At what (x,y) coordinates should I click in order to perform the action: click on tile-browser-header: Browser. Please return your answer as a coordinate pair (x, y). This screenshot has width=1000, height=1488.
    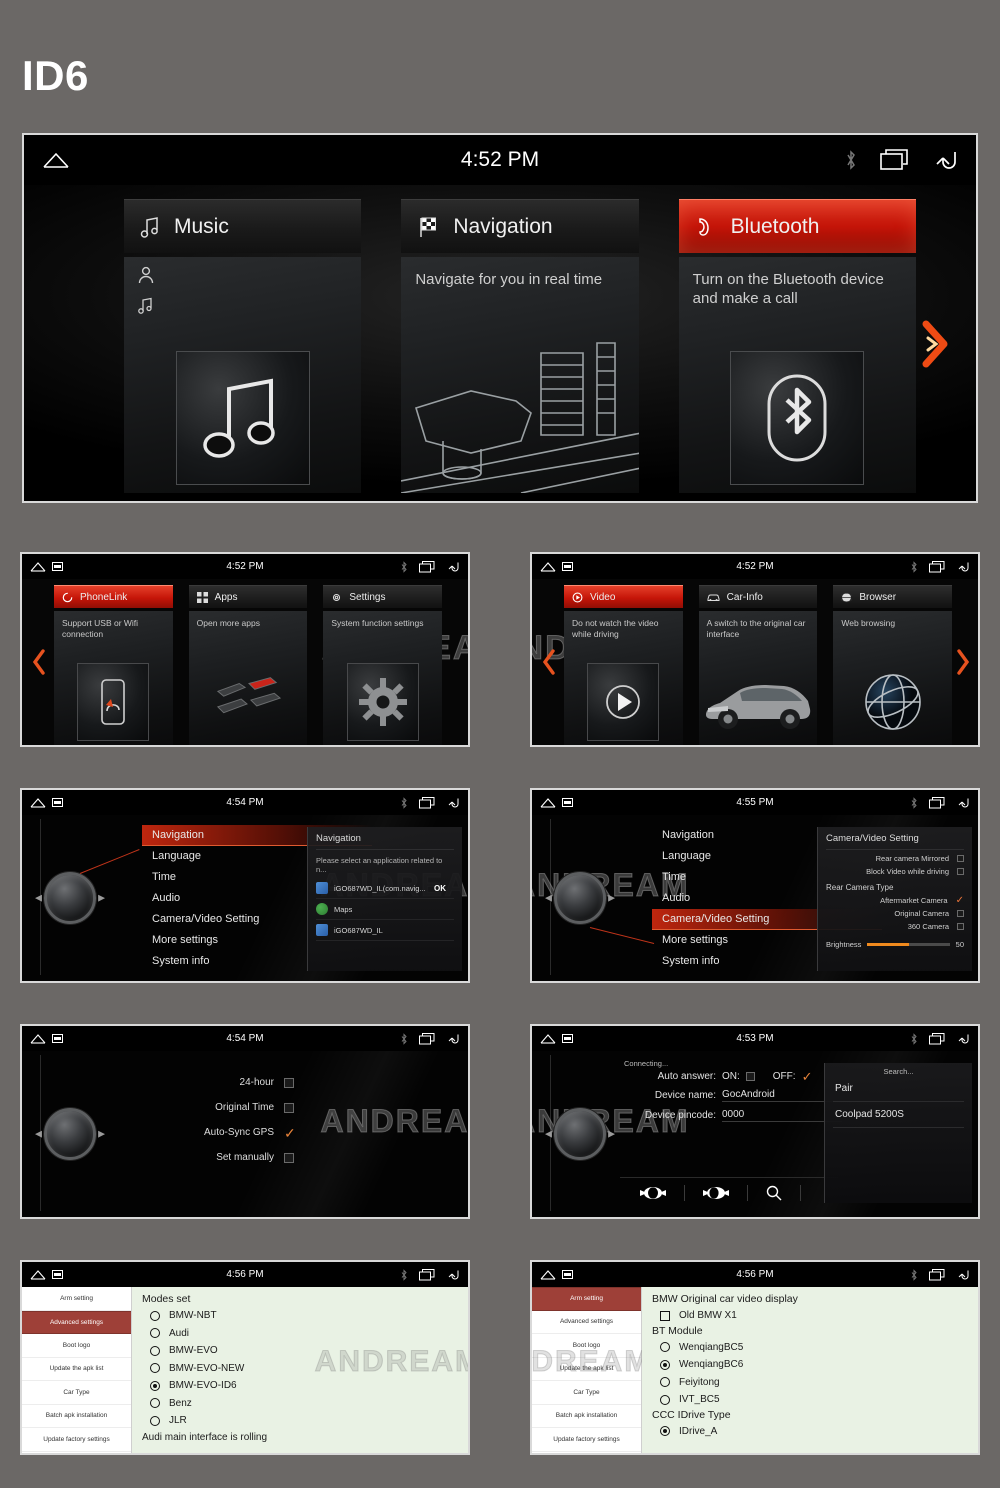
    Looking at the image, I should click on (893, 596).